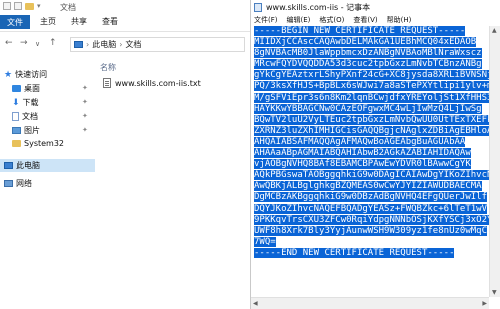 The width and height of the screenshot is (500, 309). I want to click on file-item: www.skills.com-iis.txt, so click(152, 83).